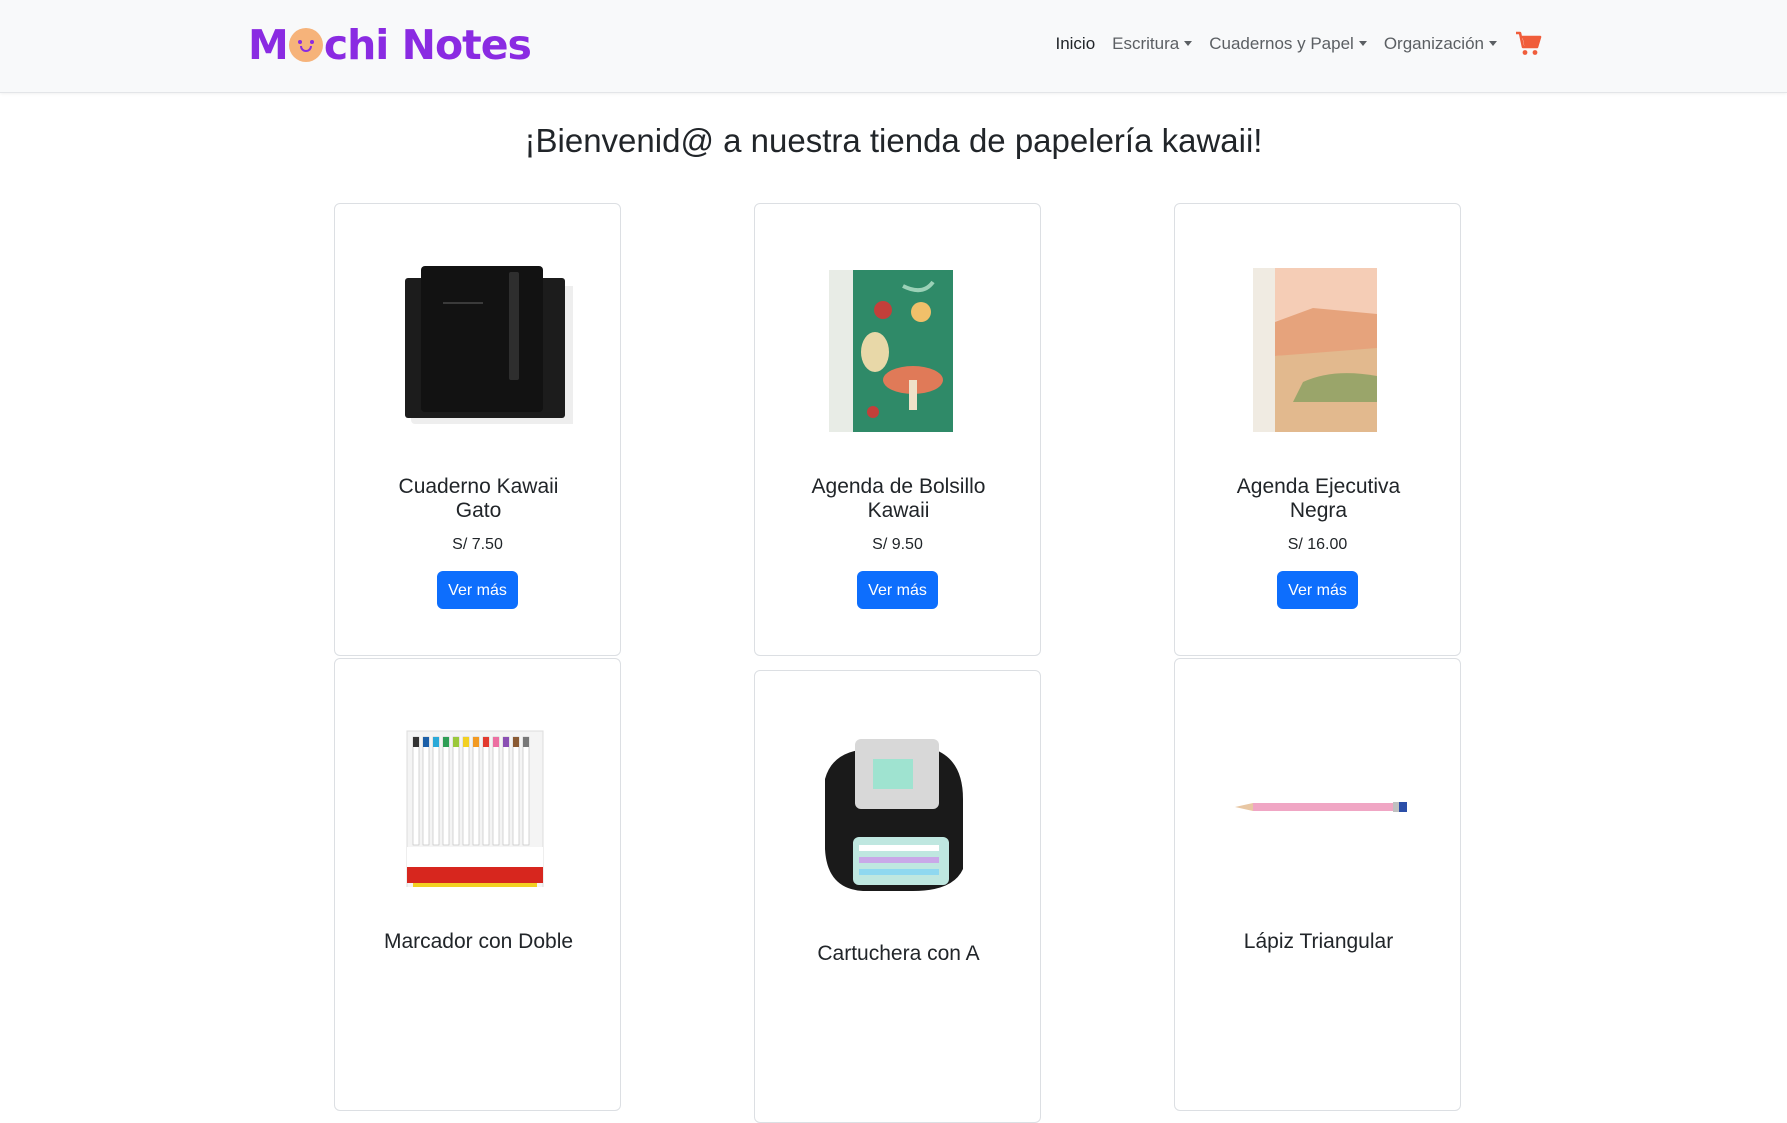  I want to click on nav-cuadernos-dropdown: Cuadernos y Papel, so click(1288, 44).